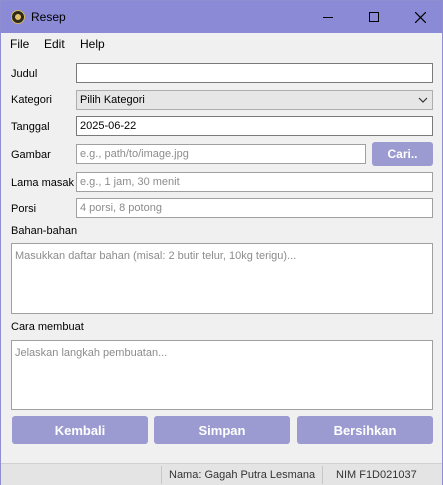  I want to click on lama-masak-input: e.g., 1 jam, 30 menit, so click(254, 182).